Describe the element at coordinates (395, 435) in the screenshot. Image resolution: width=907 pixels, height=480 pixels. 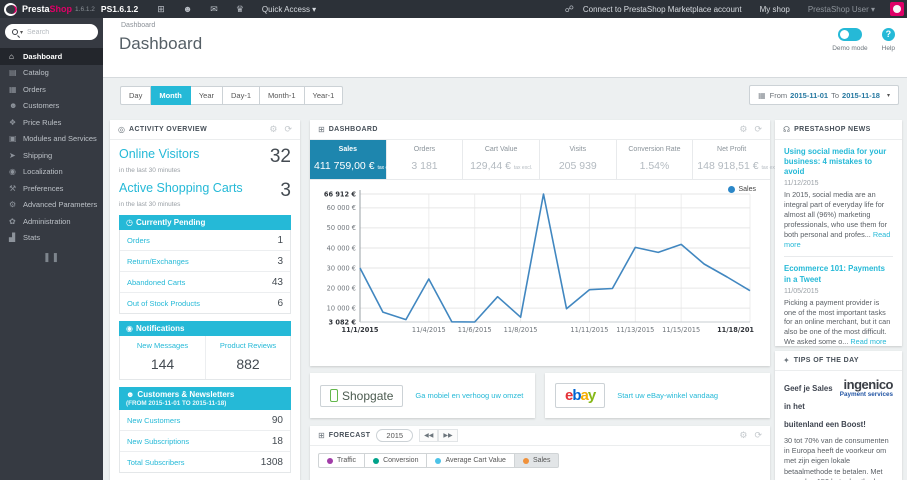
I see `forecast-year: 2015` at that location.